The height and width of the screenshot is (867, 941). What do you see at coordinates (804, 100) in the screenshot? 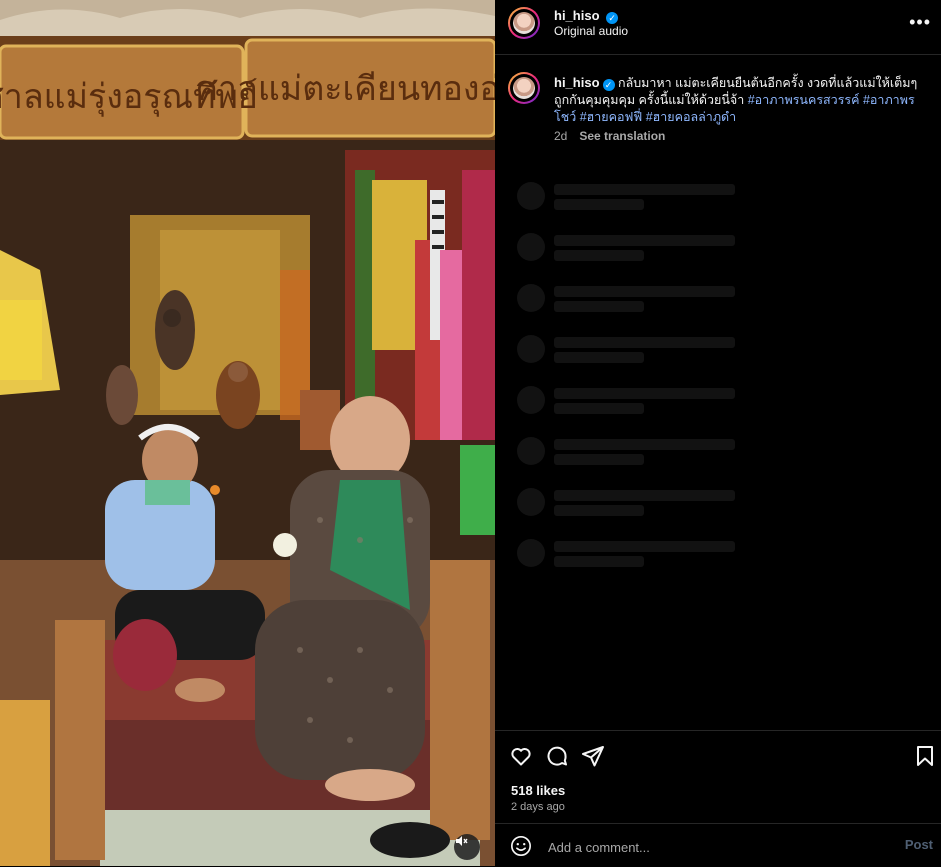
I see `hashtag-link: #อาภาพรนครสวรรค์` at bounding box center [804, 100].